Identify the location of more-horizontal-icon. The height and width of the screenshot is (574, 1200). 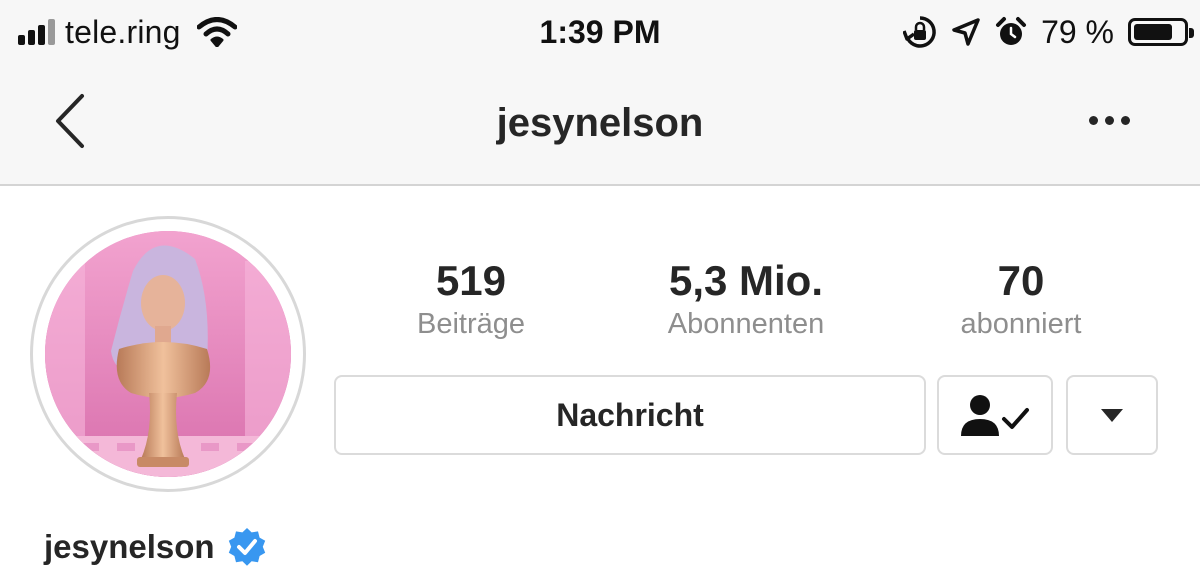
(1109, 120).